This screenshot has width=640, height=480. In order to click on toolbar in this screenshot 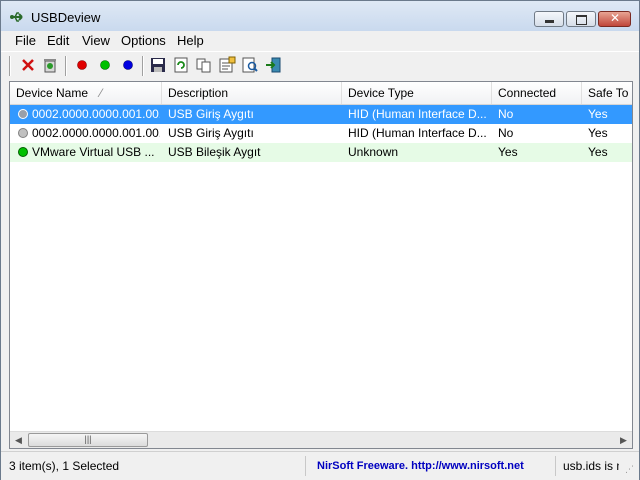, I will do `click(320, 65)`.